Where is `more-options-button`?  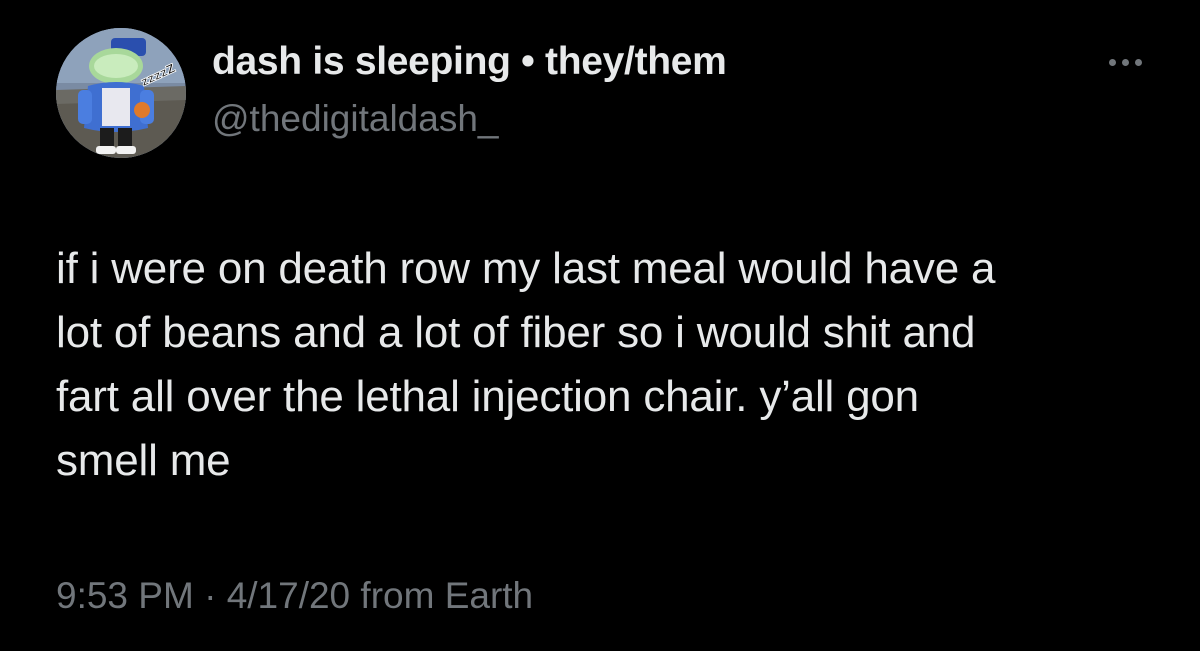 more-options-button is located at coordinates (1125, 62).